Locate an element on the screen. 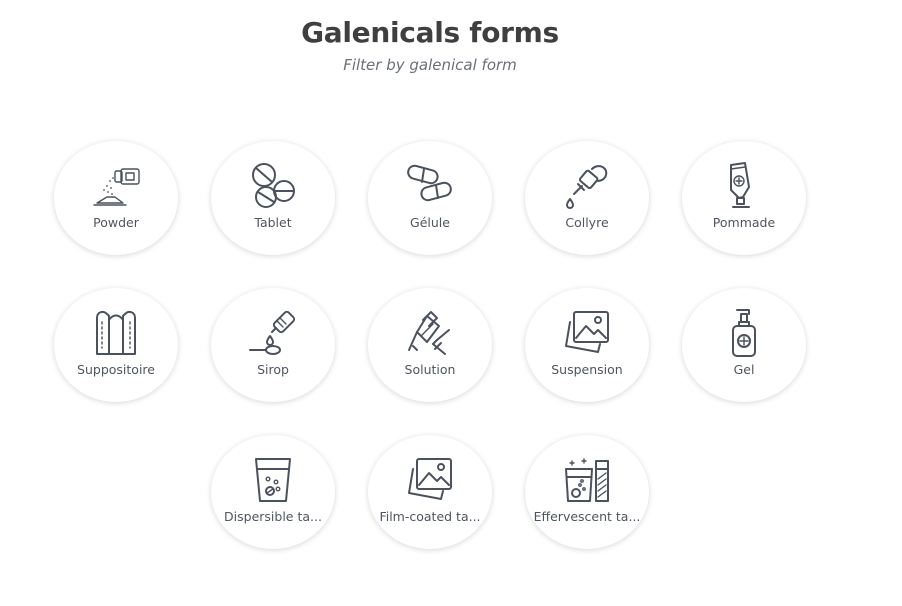 This screenshot has height=606, width=902. form-label: Powder is located at coordinates (116, 222).